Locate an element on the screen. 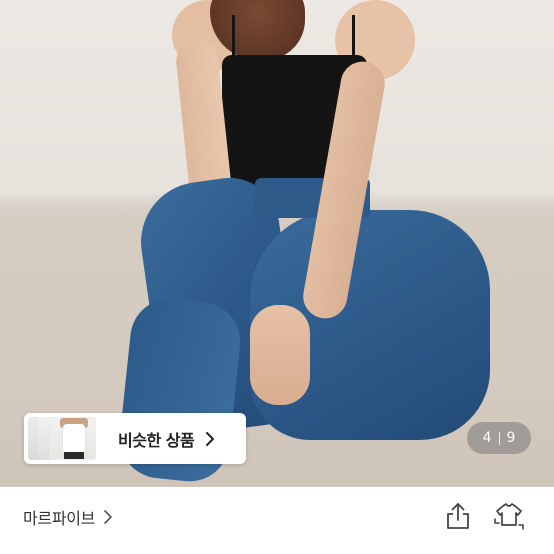 This screenshot has height=554, width=554. photo-model-hands is located at coordinates (280, 355).